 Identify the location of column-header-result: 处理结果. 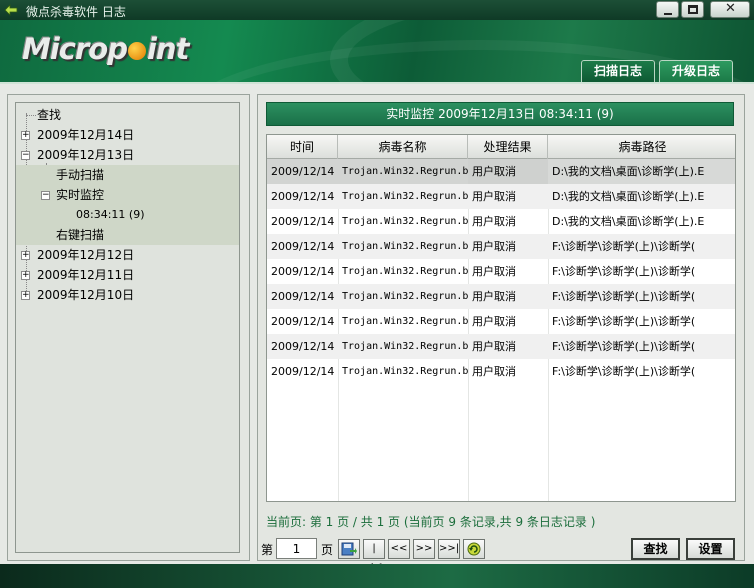
(508, 147).